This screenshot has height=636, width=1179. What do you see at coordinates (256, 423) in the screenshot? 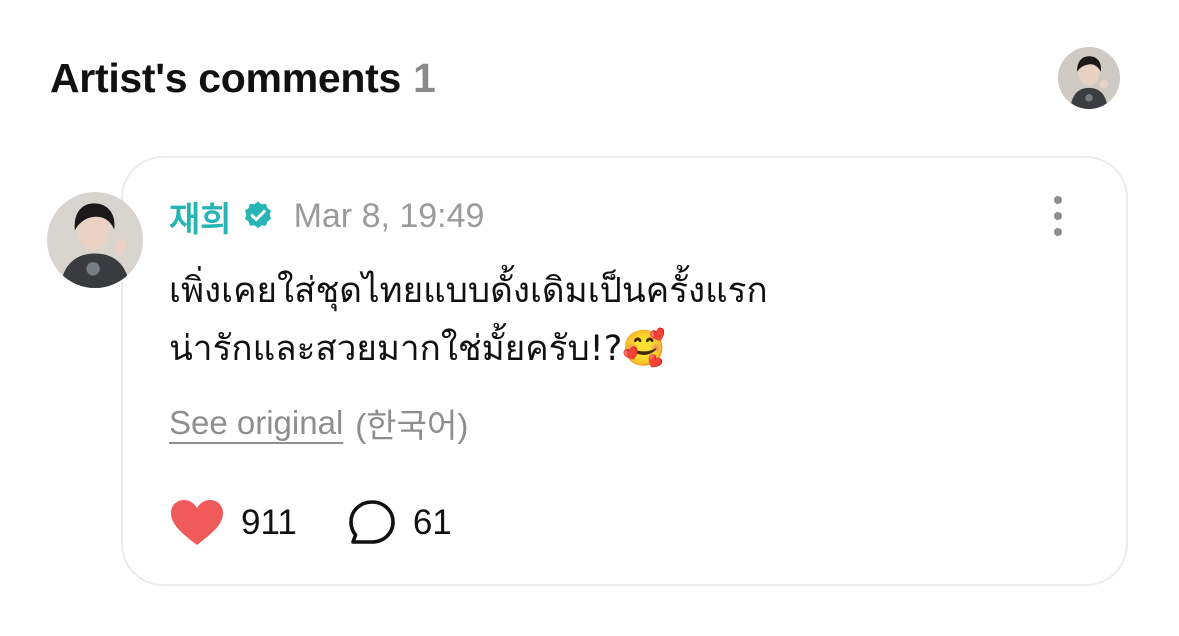
I see `see-original-link: See original` at bounding box center [256, 423].